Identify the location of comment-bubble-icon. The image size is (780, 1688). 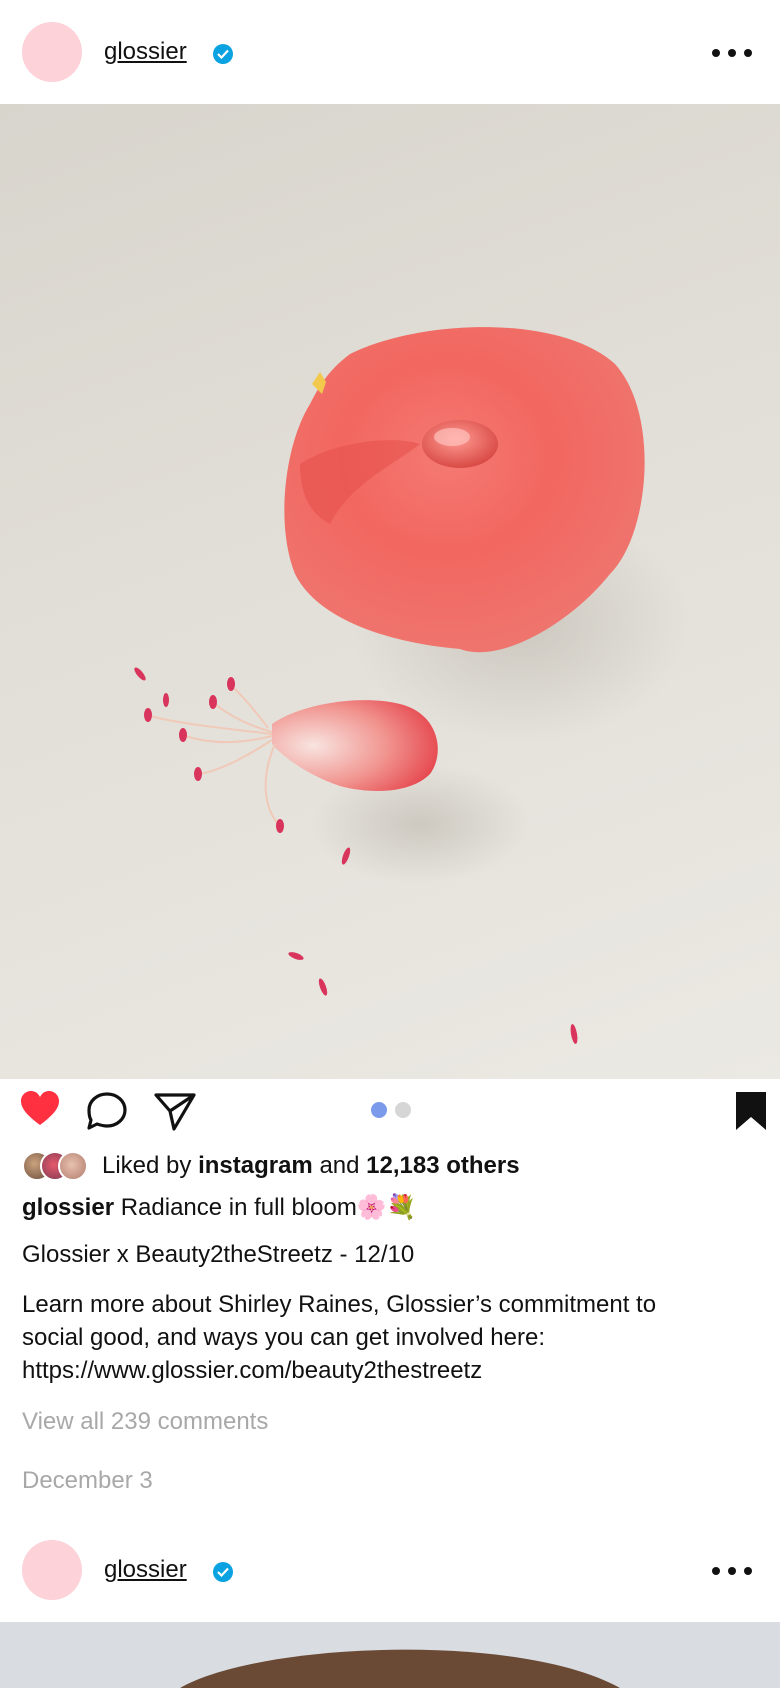
(107, 1113).